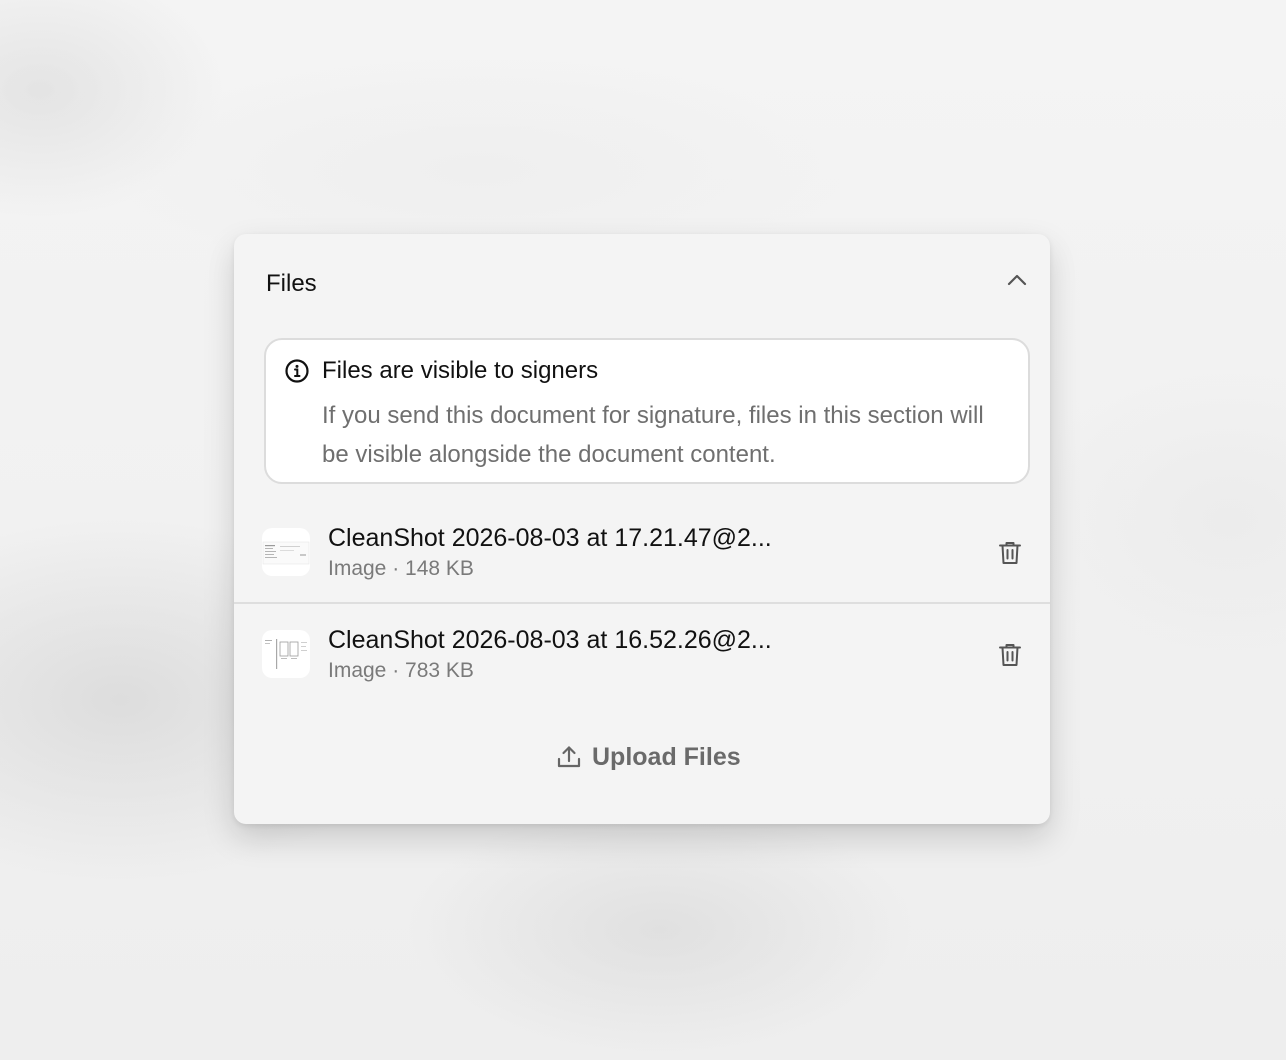 The width and height of the screenshot is (1286, 1060). Describe the element at coordinates (401, 568) in the screenshot. I see `file-meta: Image · 148 KB` at that location.